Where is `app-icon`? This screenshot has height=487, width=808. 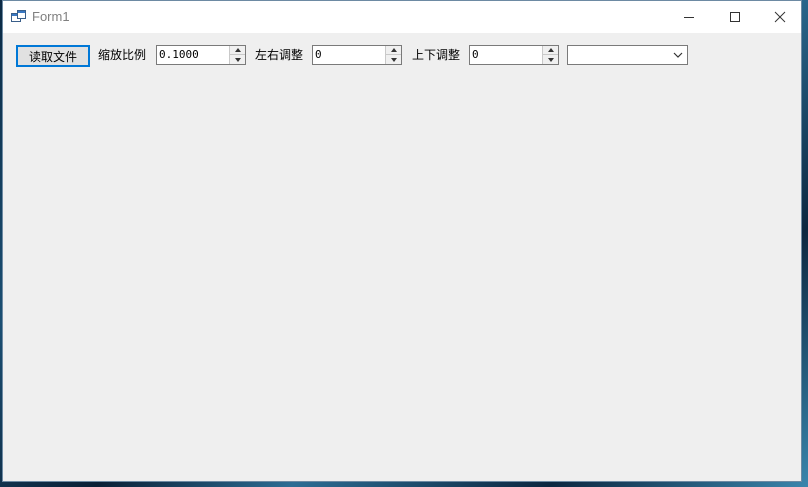
app-icon is located at coordinates (18, 16).